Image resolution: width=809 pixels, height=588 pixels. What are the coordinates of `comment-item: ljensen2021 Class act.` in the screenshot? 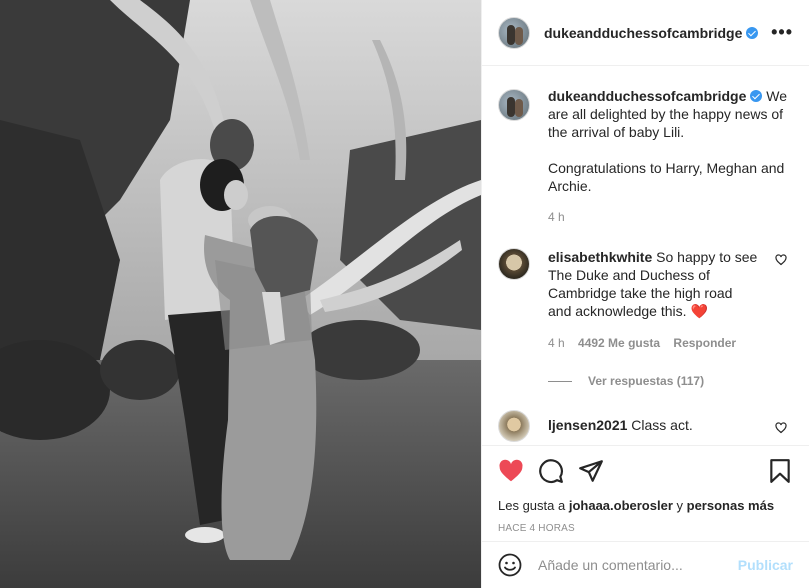 It's located at (645, 426).